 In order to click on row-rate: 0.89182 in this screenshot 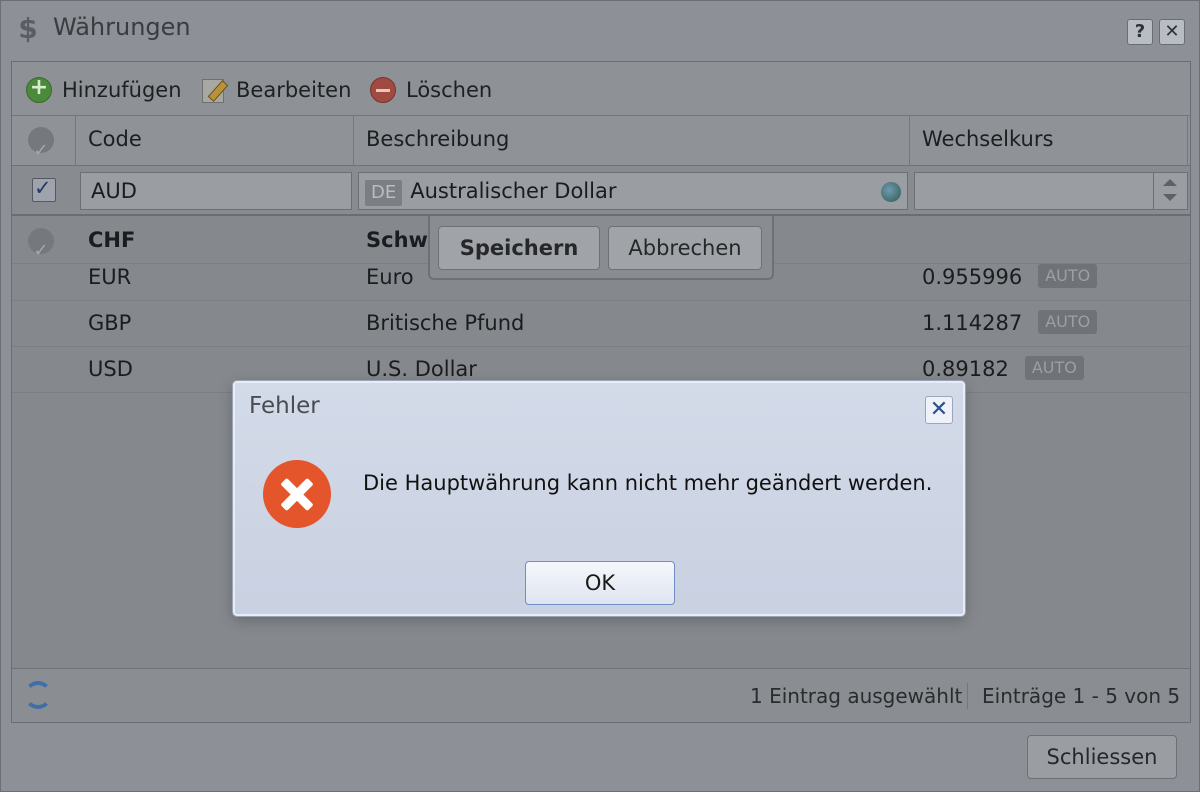, I will do `click(965, 369)`.